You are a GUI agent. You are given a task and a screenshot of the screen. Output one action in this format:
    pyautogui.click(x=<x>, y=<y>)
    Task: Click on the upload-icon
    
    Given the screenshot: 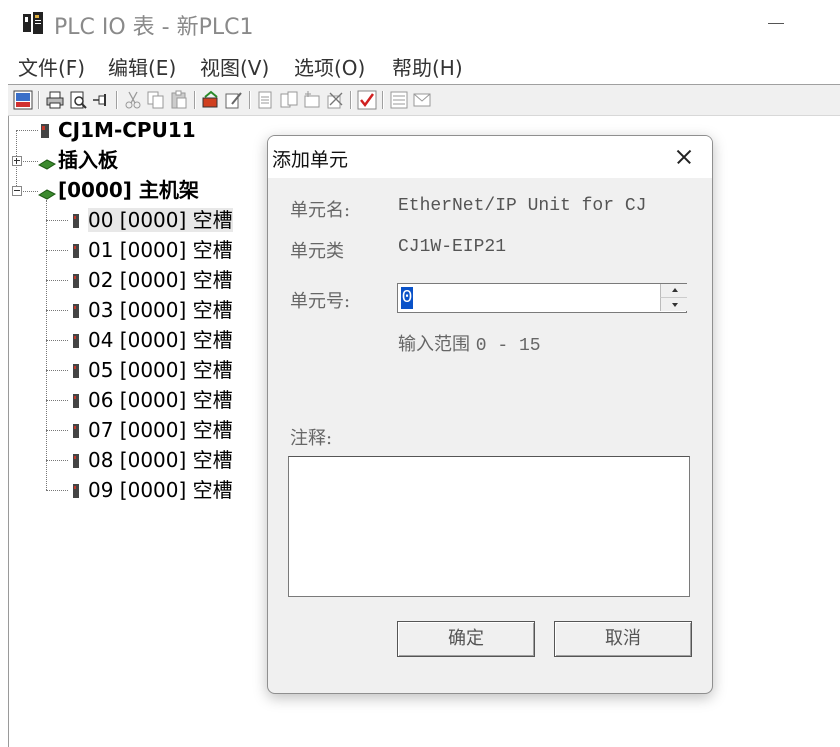 What is the action you would take?
    pyautogui.click(x=422, y=100)
    